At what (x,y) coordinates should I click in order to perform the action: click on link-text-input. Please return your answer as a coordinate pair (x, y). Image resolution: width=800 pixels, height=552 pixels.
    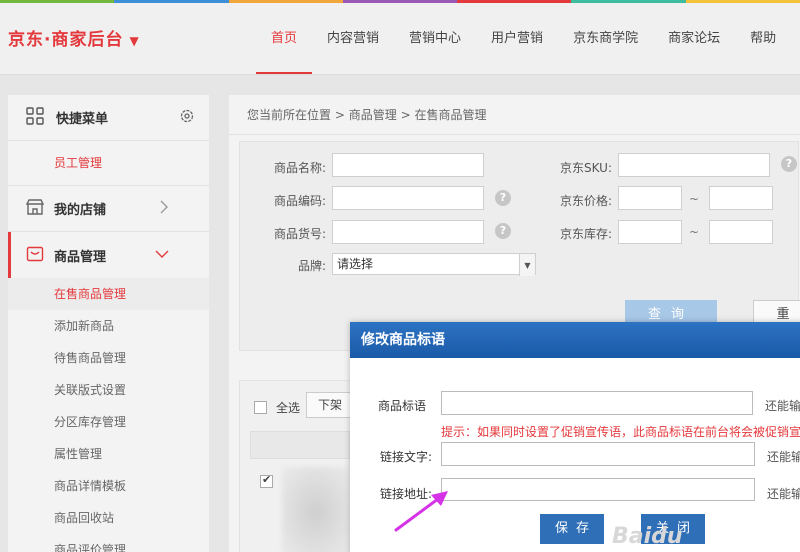
    Looking at the image, I should click on (598, 454).